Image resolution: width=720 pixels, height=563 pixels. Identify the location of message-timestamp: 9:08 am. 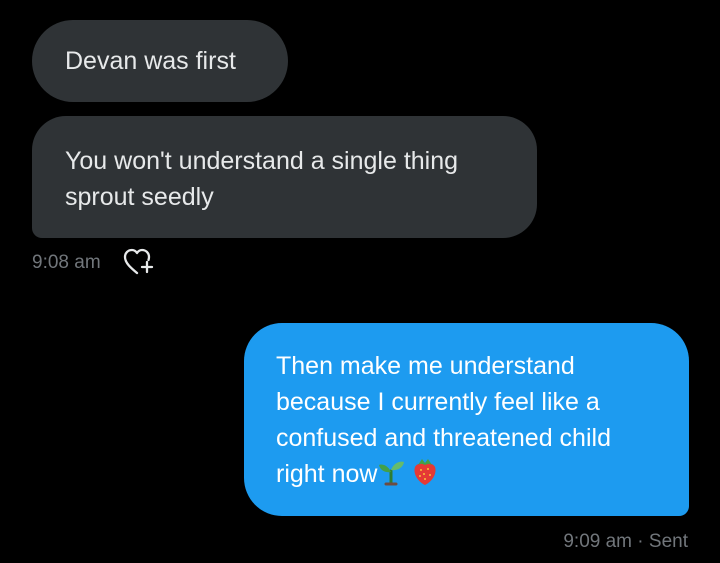
(66, 262).